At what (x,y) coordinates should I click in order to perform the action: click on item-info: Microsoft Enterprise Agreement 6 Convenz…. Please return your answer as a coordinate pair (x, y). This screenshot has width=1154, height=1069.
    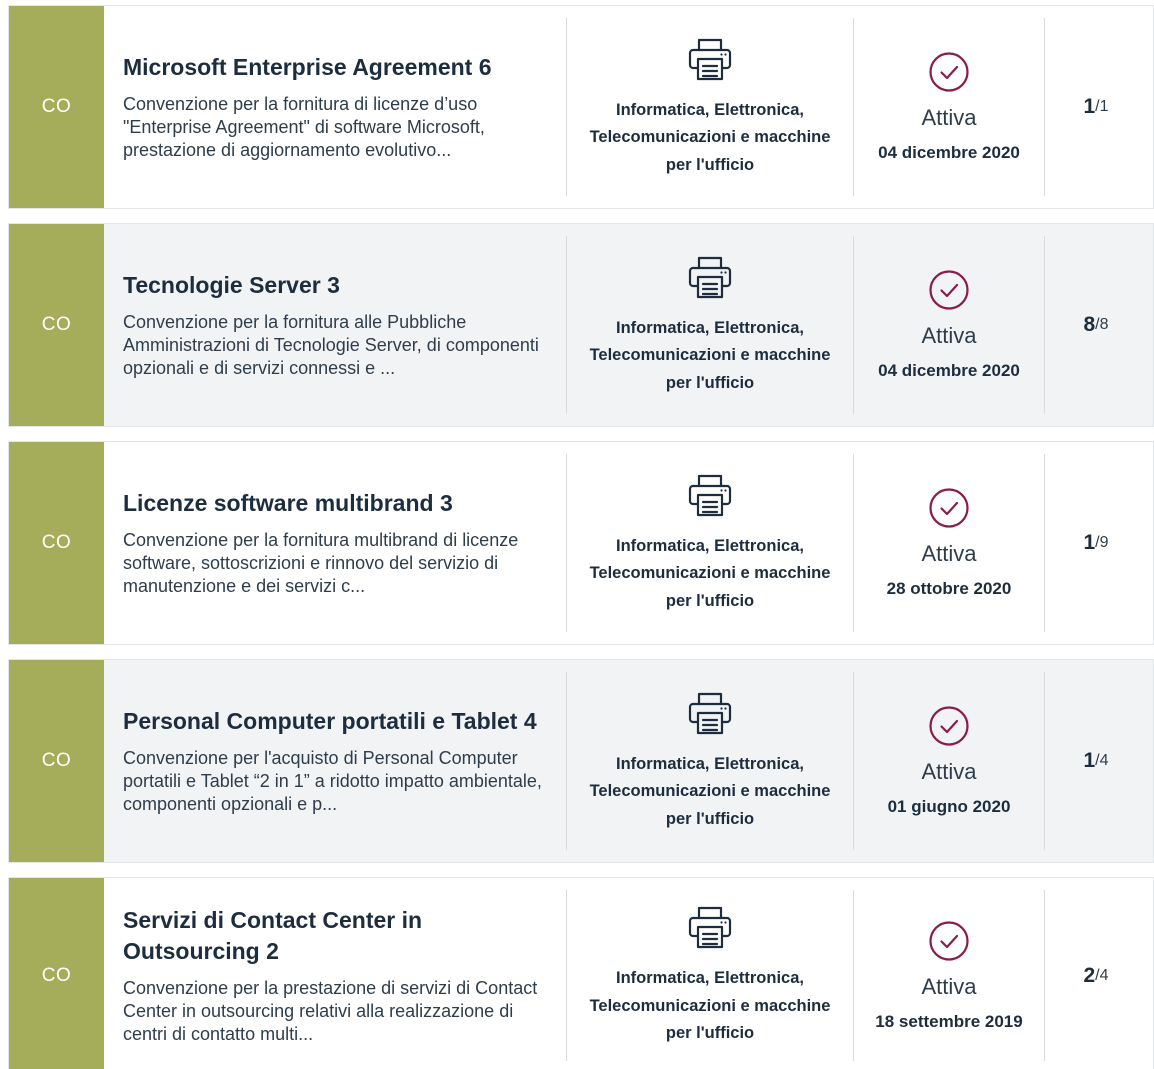
    Looking at the image, I should click on (335, 107).